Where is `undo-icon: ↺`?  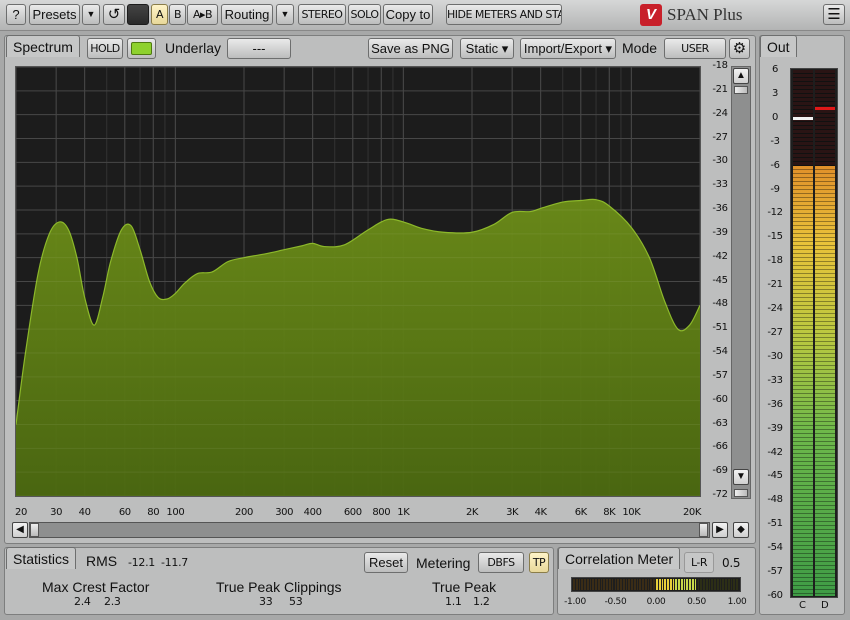 undo-icon: ↺ is located at coordinates (114, 14).